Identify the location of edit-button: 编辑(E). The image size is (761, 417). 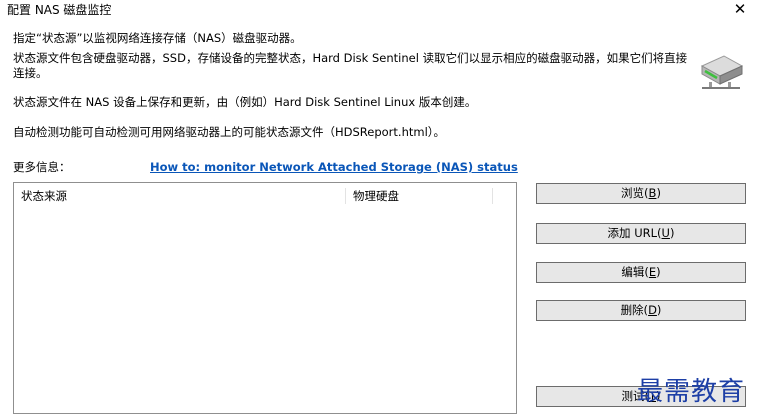
(641, 272).